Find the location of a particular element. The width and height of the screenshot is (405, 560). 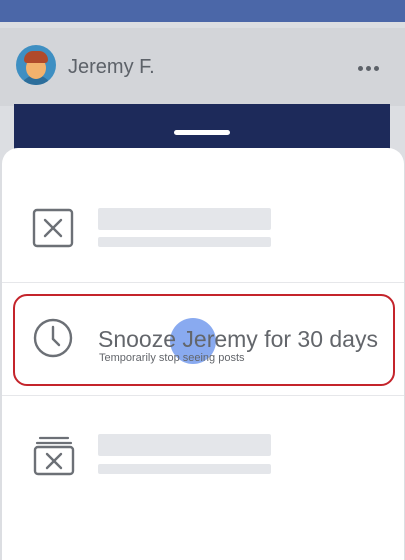

more-horizontal-icon is located at coordinates (368, 68).